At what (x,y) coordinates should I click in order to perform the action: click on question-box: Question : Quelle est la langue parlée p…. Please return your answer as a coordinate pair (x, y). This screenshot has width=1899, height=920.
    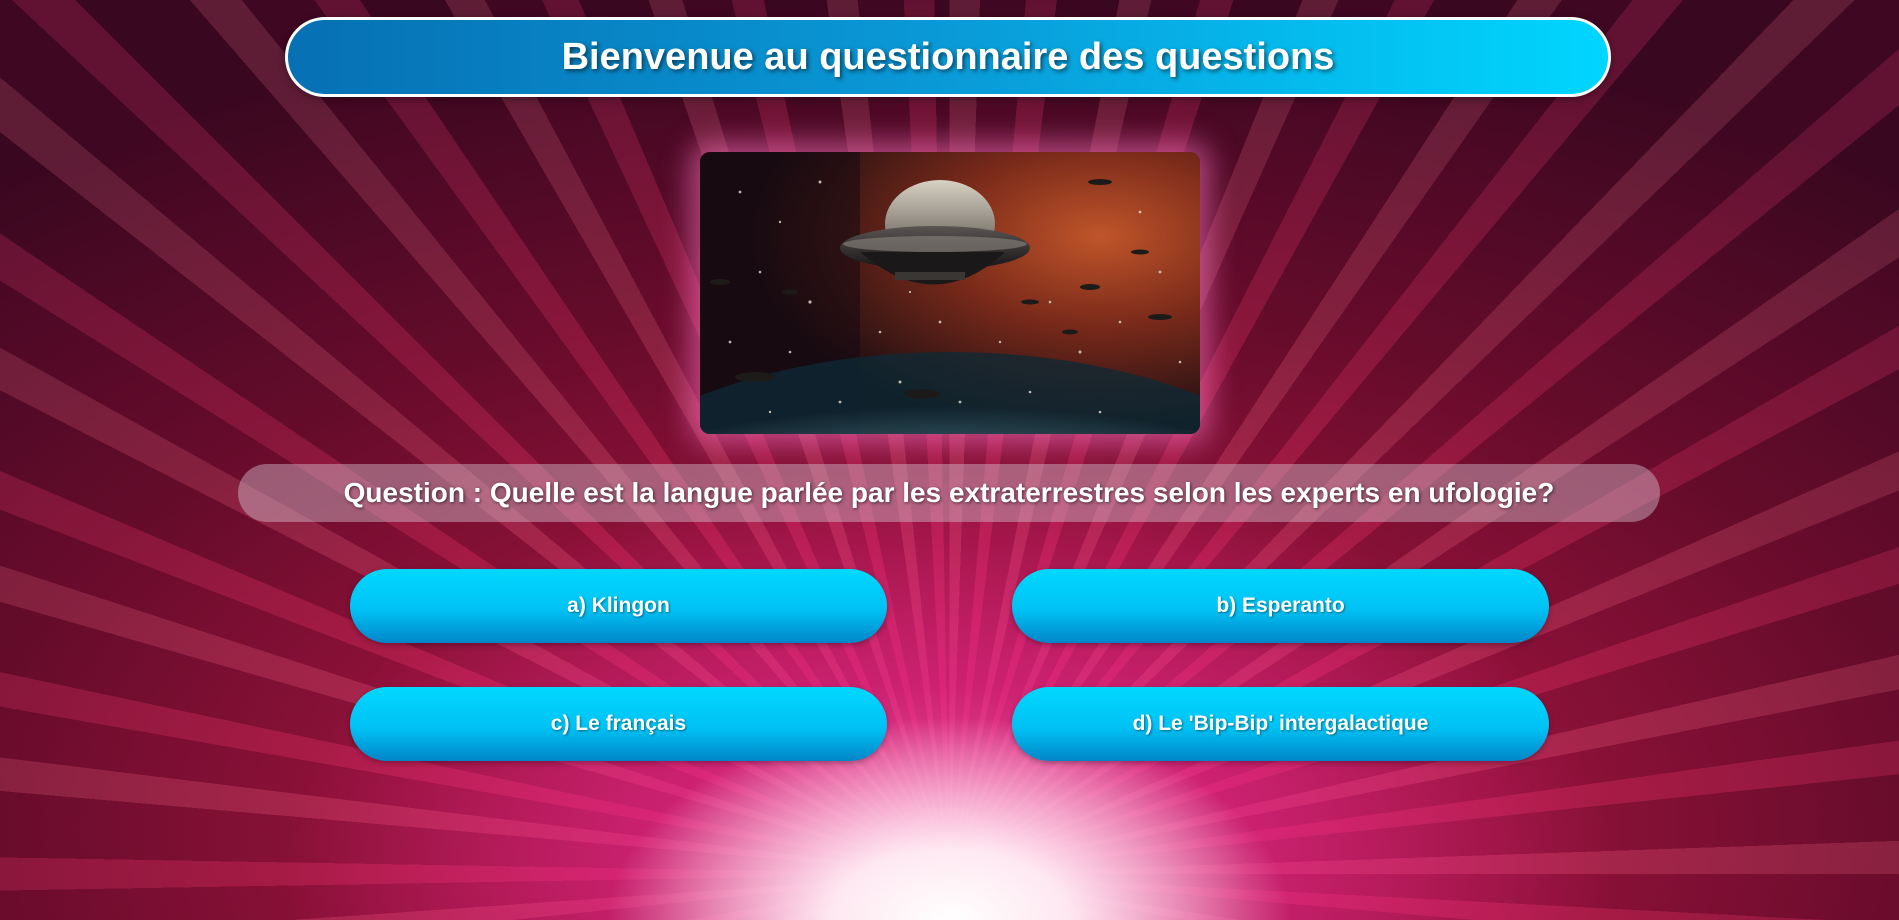
    Looking at the image, I should click on (949, 493).